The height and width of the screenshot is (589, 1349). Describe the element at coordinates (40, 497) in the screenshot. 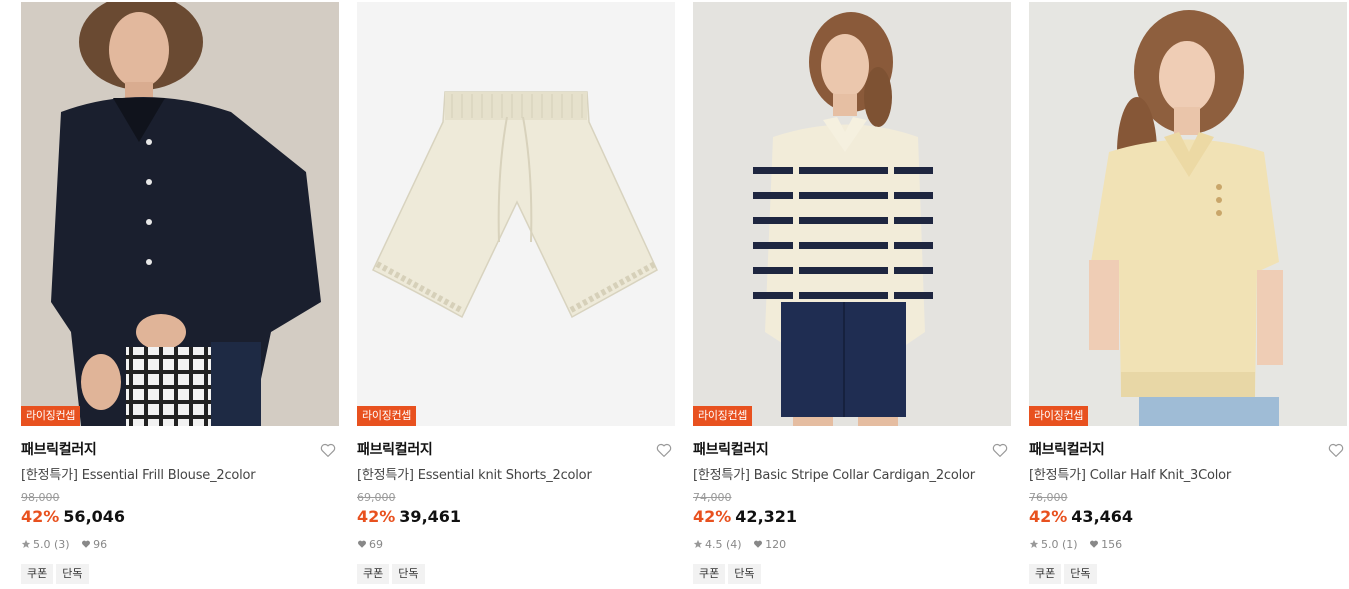

I see `original-price: 98,000` at that location.